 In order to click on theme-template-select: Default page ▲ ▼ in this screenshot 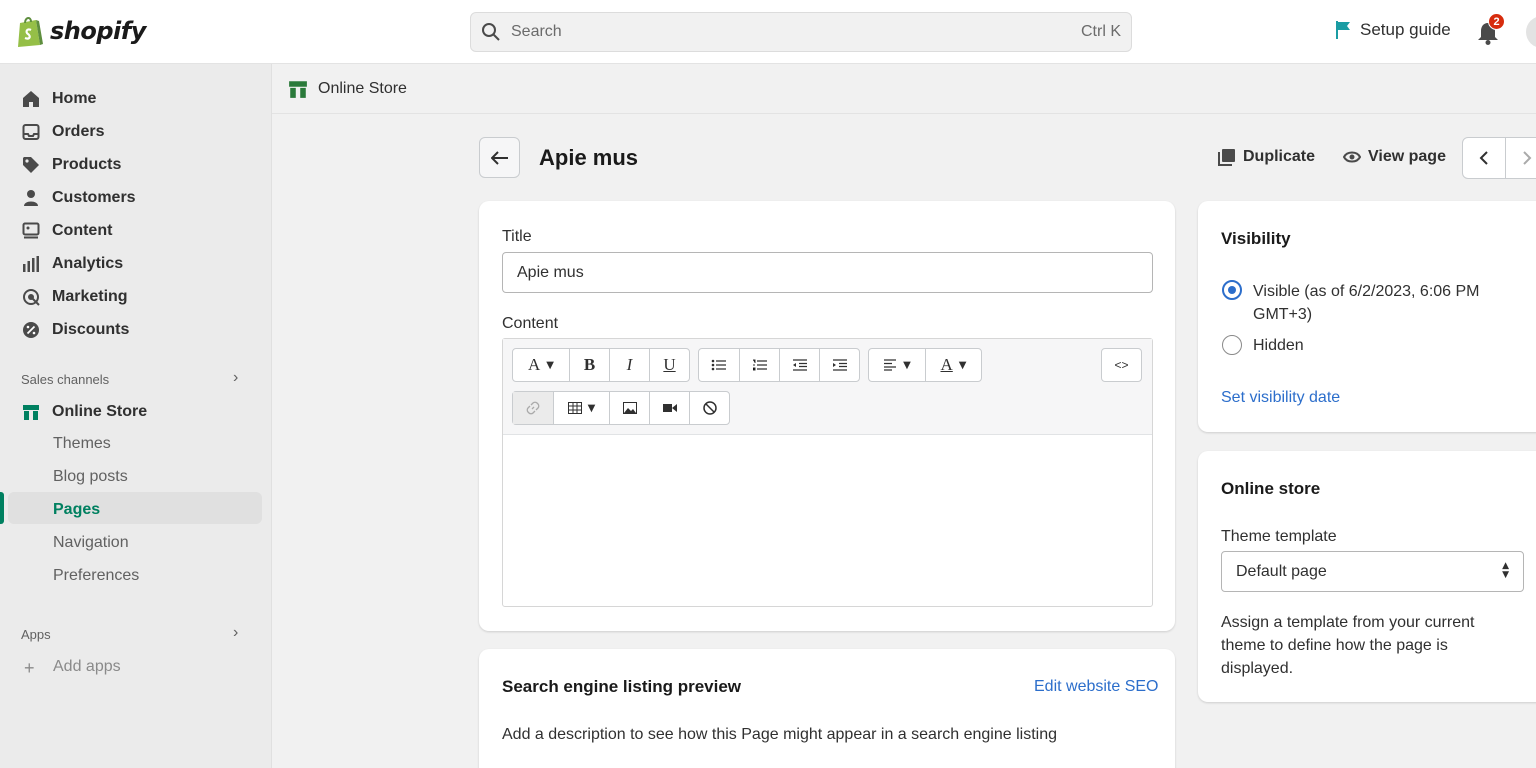, I will do `click(1372, 571)`.